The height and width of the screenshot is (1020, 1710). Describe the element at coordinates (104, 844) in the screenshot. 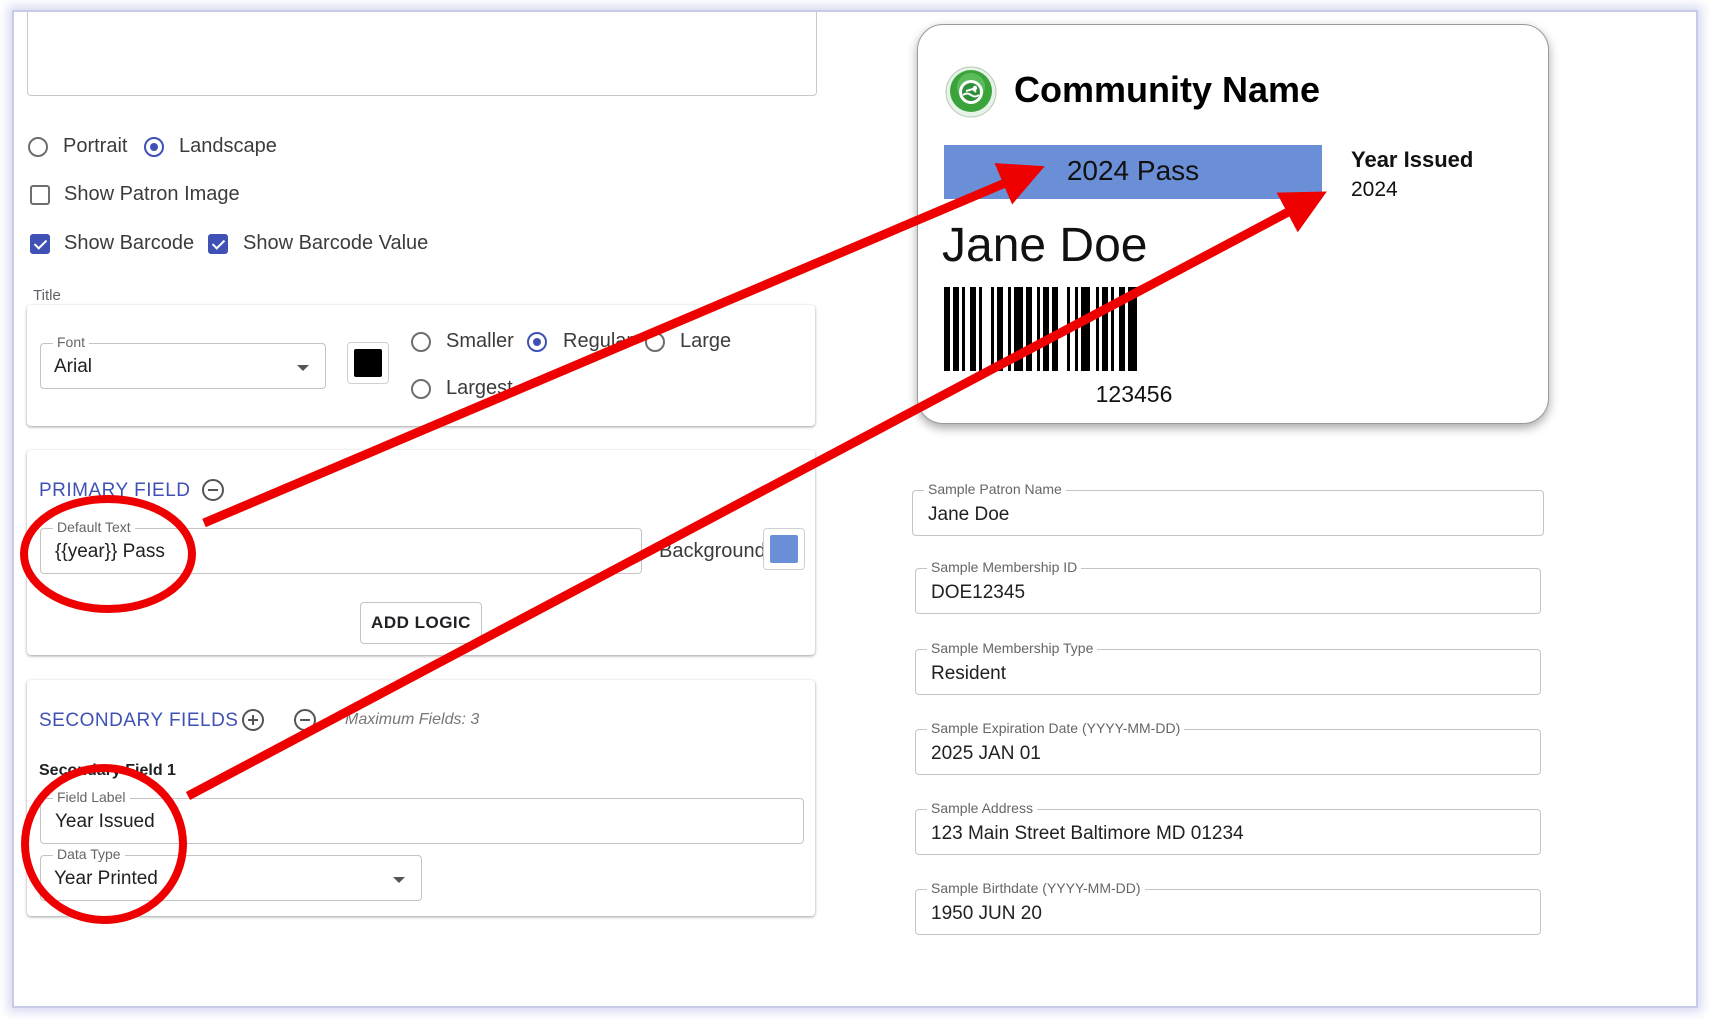

I see `secondary-field-highlight-circle` at that location.